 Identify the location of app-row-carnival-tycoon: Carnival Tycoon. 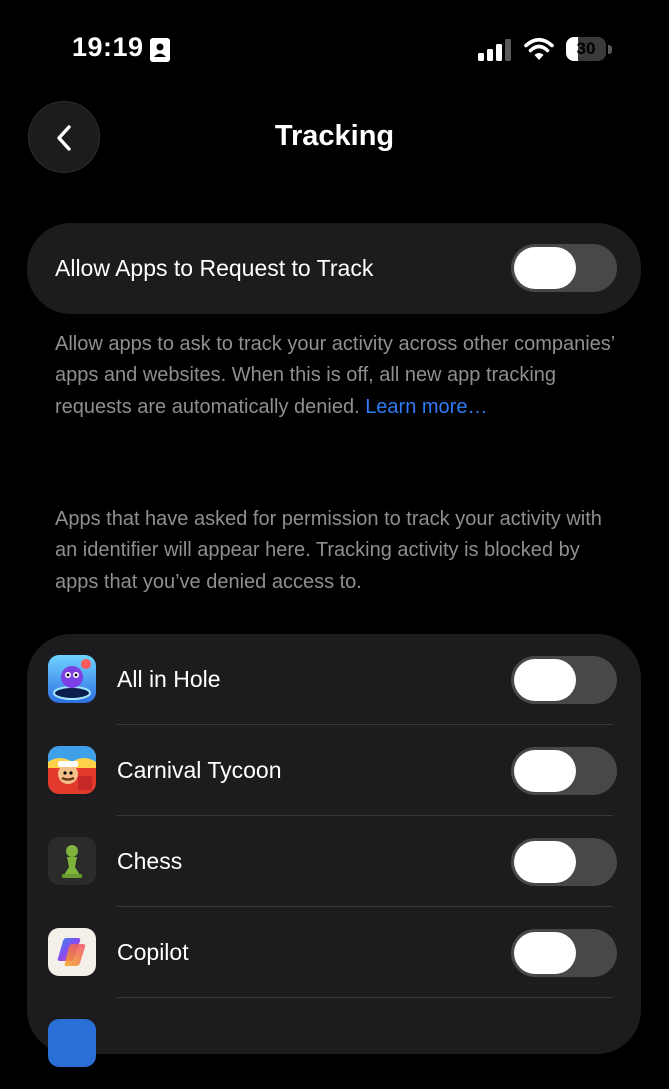
(334, 770).